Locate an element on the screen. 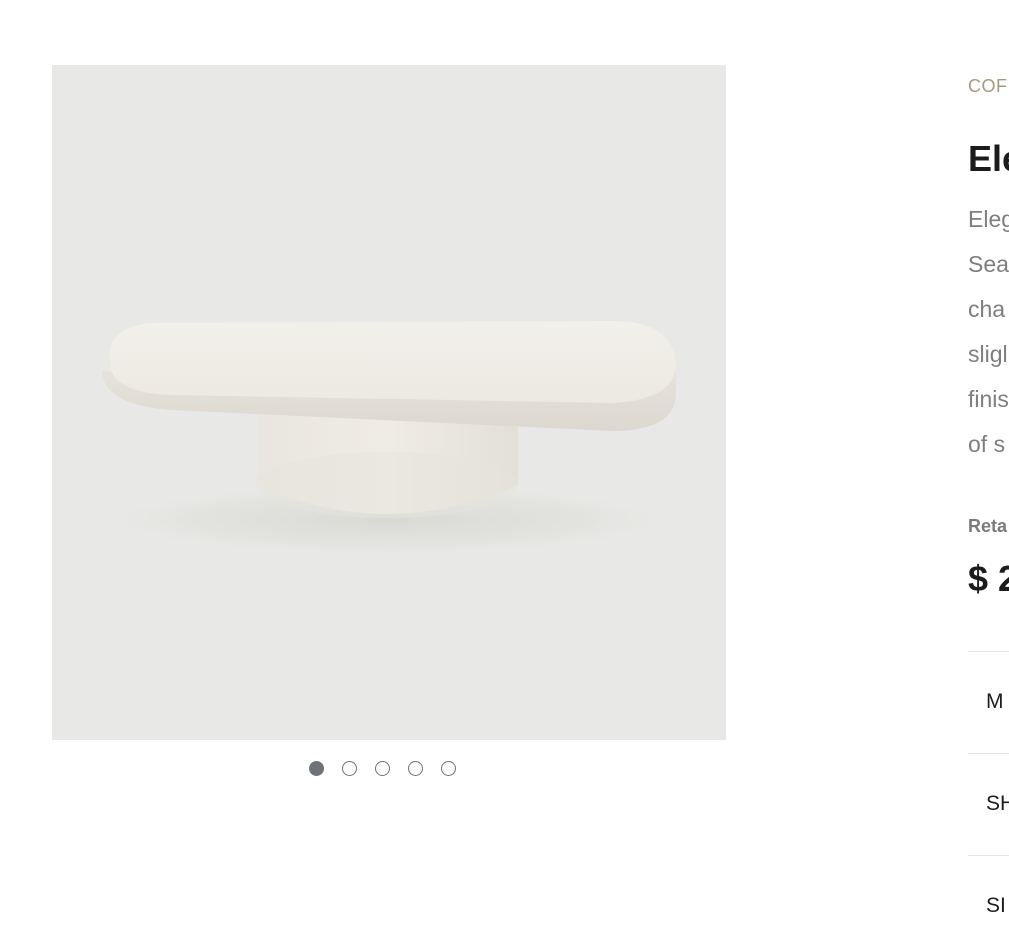 Image resolution: width=1009 pixels, height=946 pixels. product-price: $ 2 is located at coordinates (988, 578).